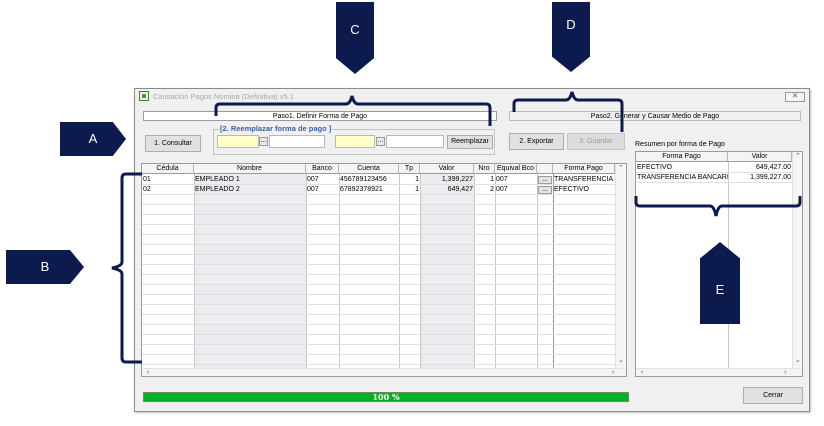 Image resolution: width=824 pixels, height=426 pixels. Describe the element at coordinates (571, 37) in the screenshot. I see `callout-d: D` at that location.